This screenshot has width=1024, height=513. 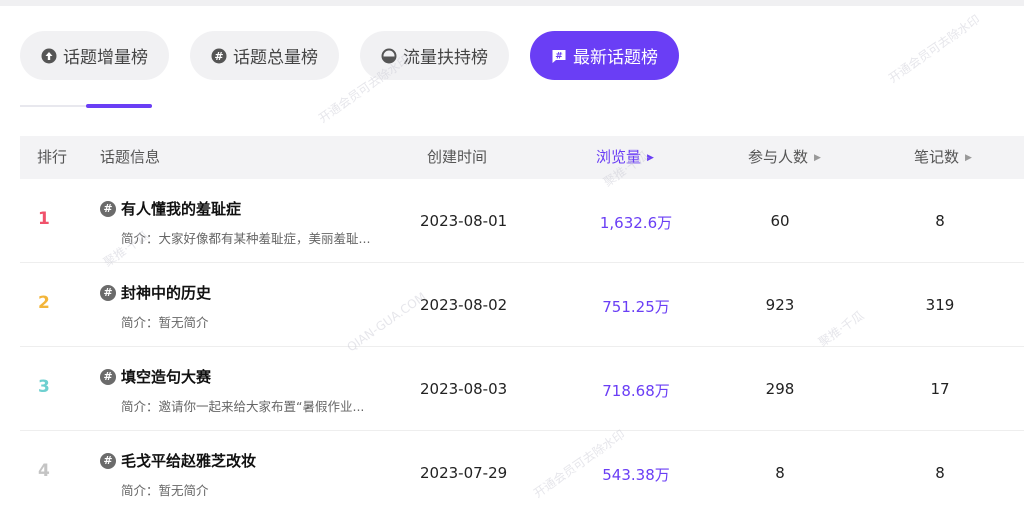 What do you see at coordinates (44, 219) in the screenshot?
I see `rank-number: 1` at bounding box center [44, 219].